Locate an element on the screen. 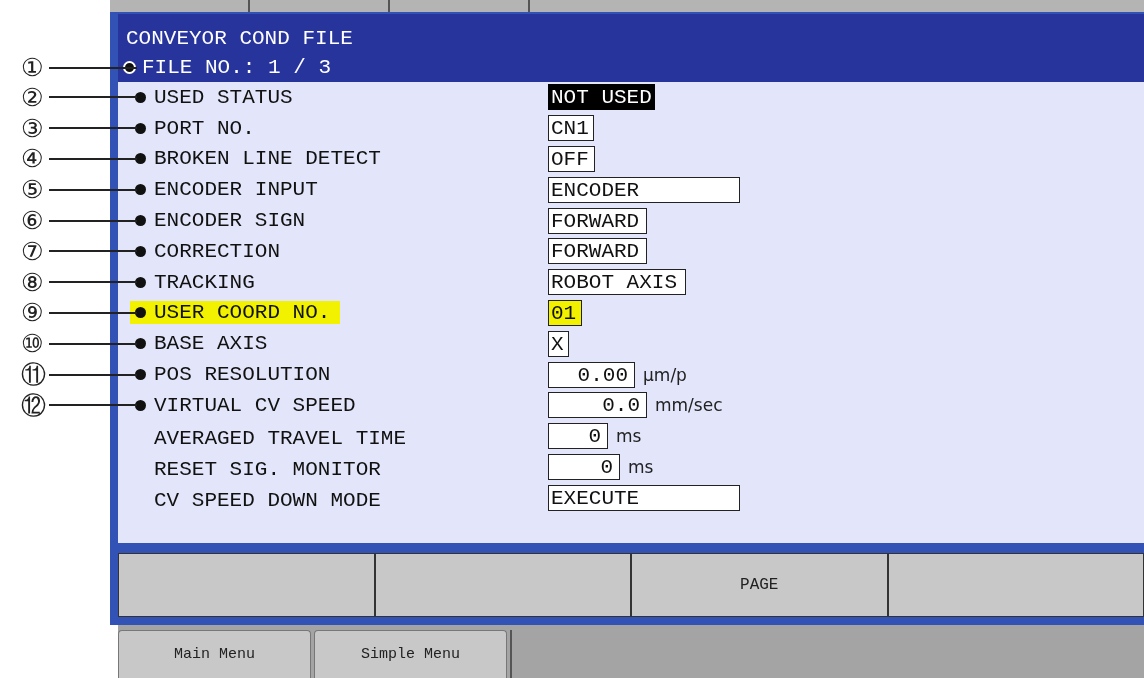 The image size is (1144, 678). unit-label: µm/p is located at coordinates (665, 374).